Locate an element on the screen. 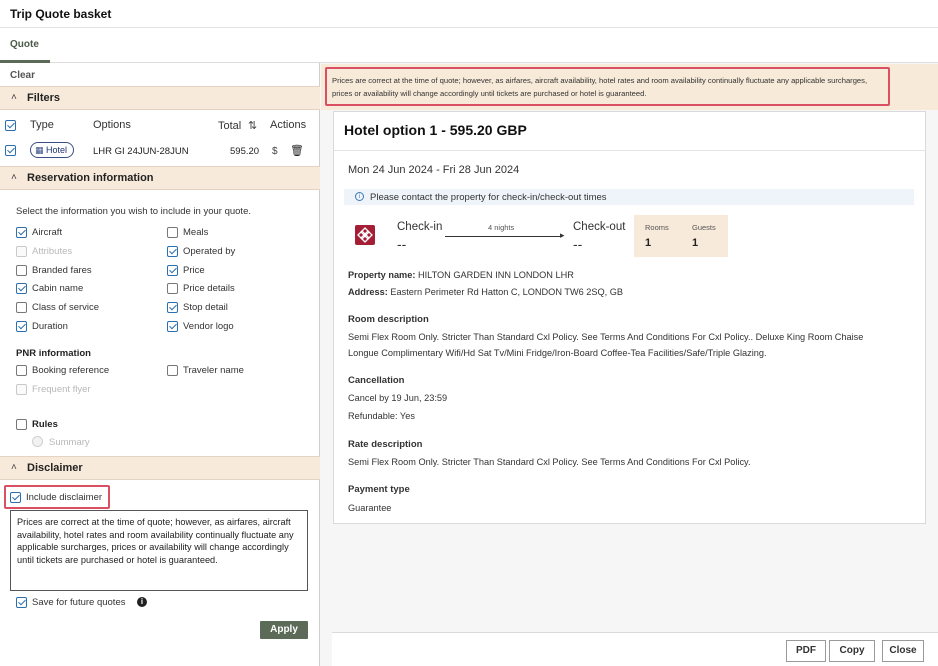 This screenshot has height=666, width=938. col-actions: Actions is located at coordinates (288, 125).